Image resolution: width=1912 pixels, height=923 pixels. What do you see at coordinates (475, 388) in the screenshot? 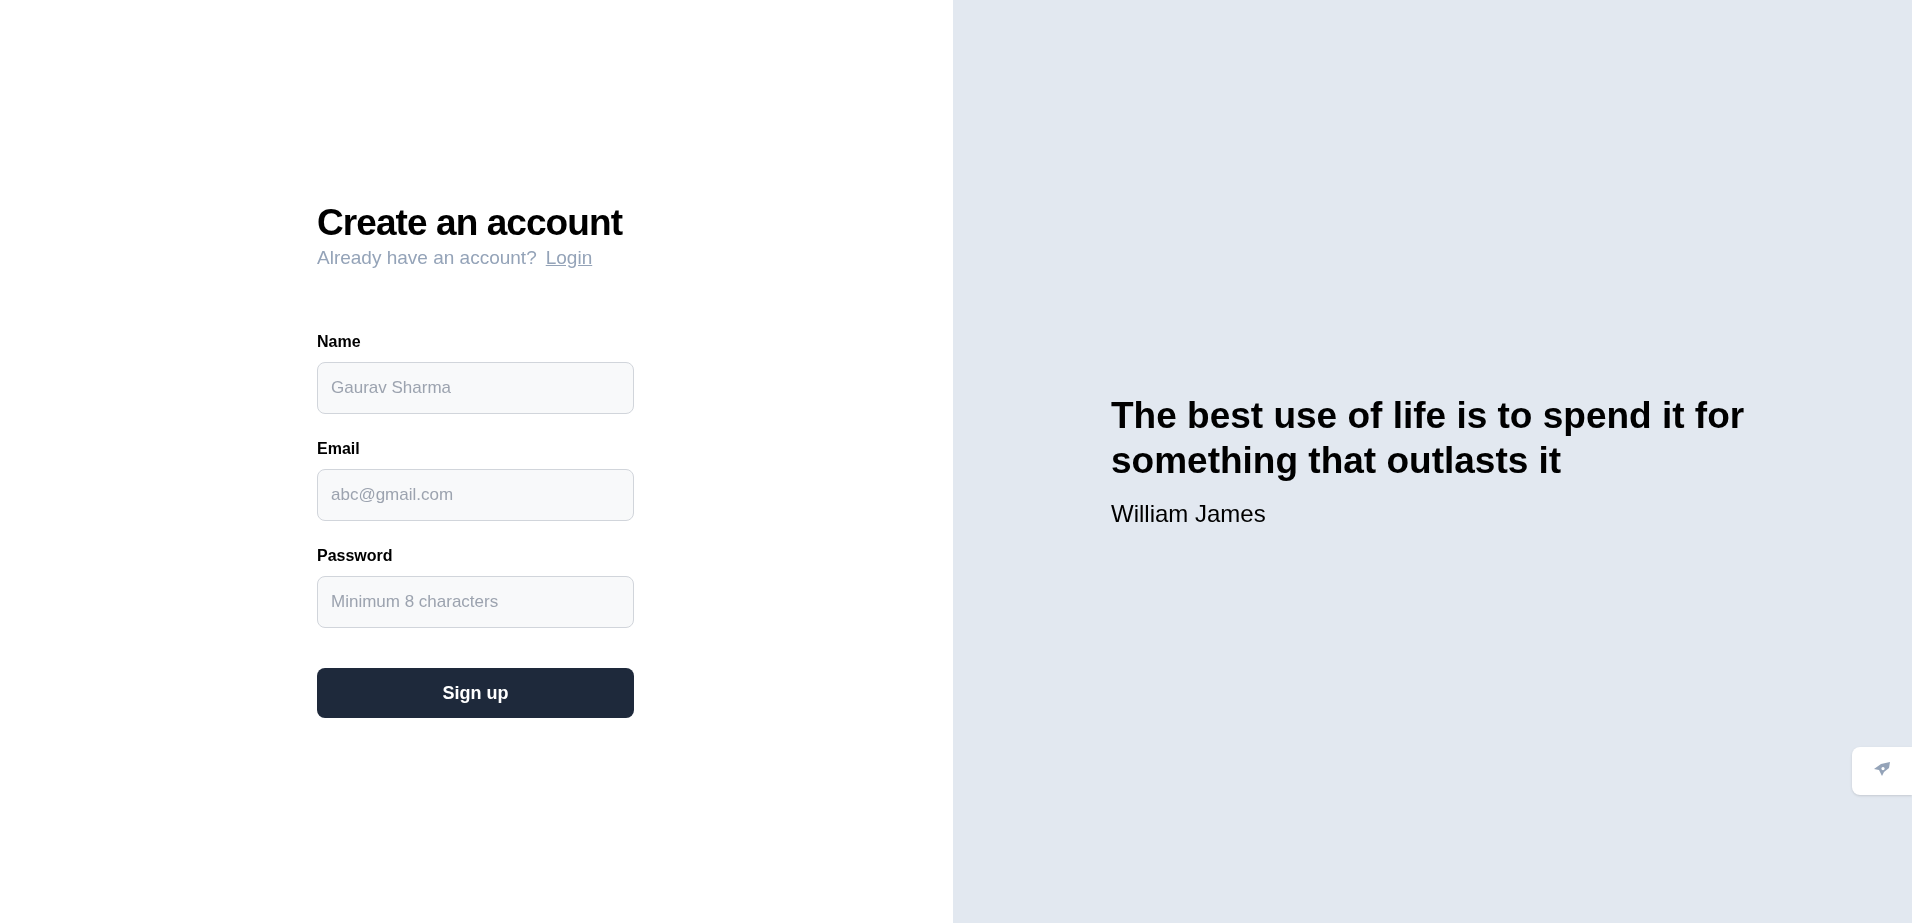
I see `input-field: Gaurav Sharma` at bounding box center [475, 388].